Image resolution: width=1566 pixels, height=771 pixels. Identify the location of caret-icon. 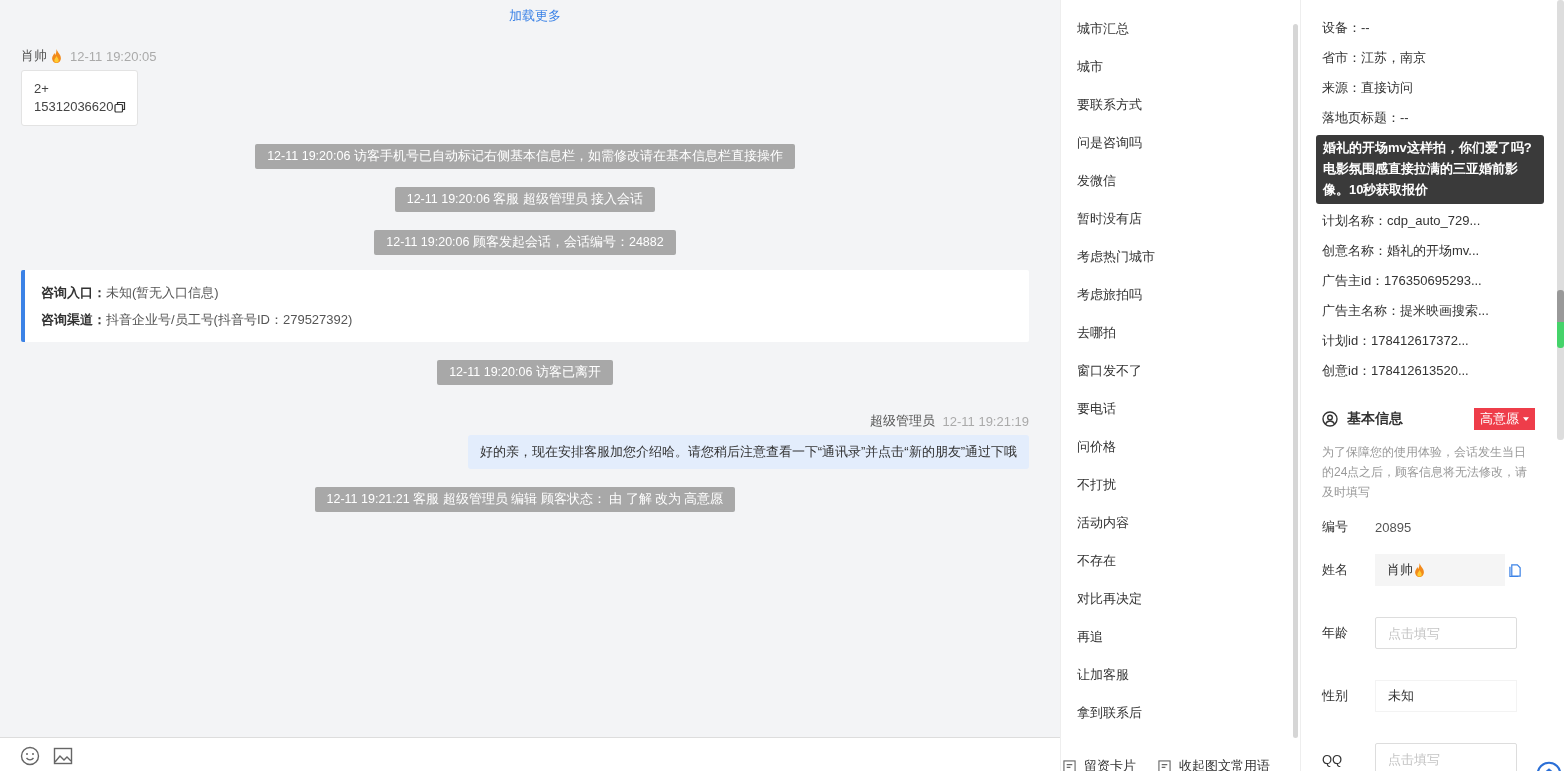
(1526, 419).